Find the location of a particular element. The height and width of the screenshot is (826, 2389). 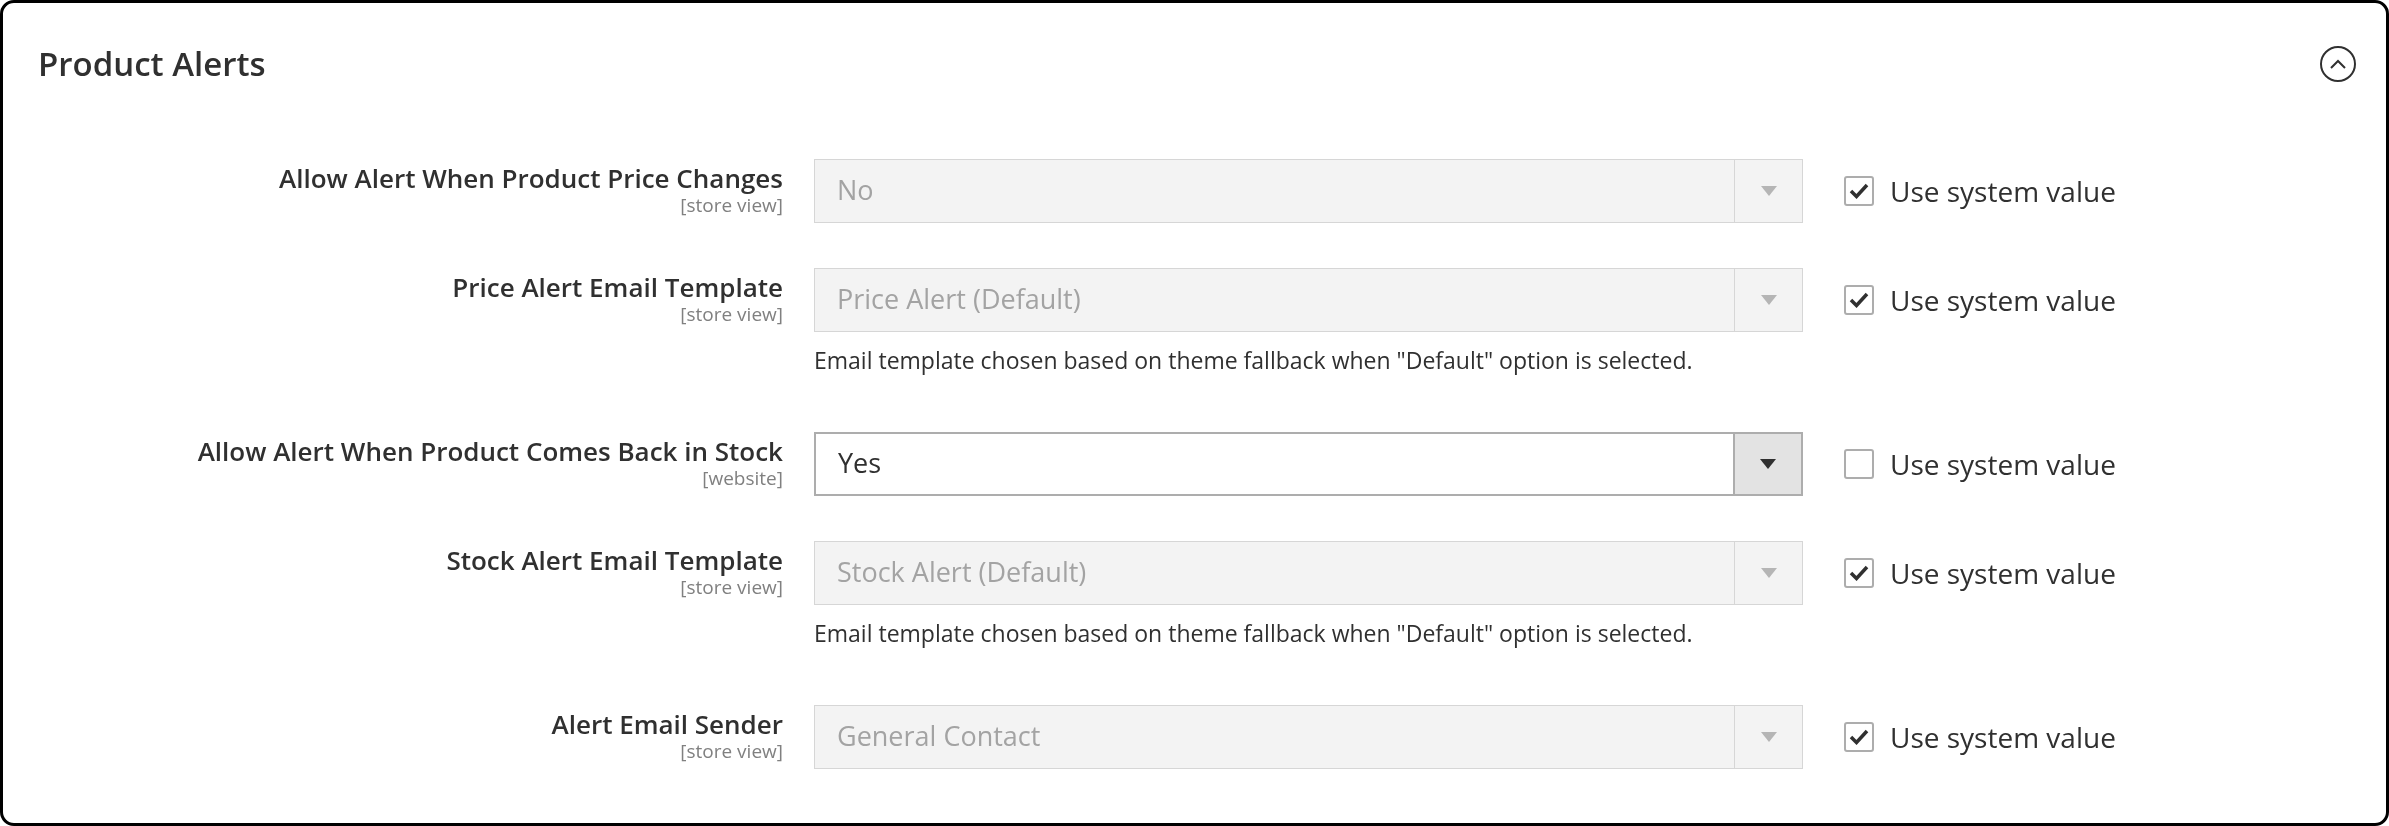

checkbox is located at coordinates (1859, 463).